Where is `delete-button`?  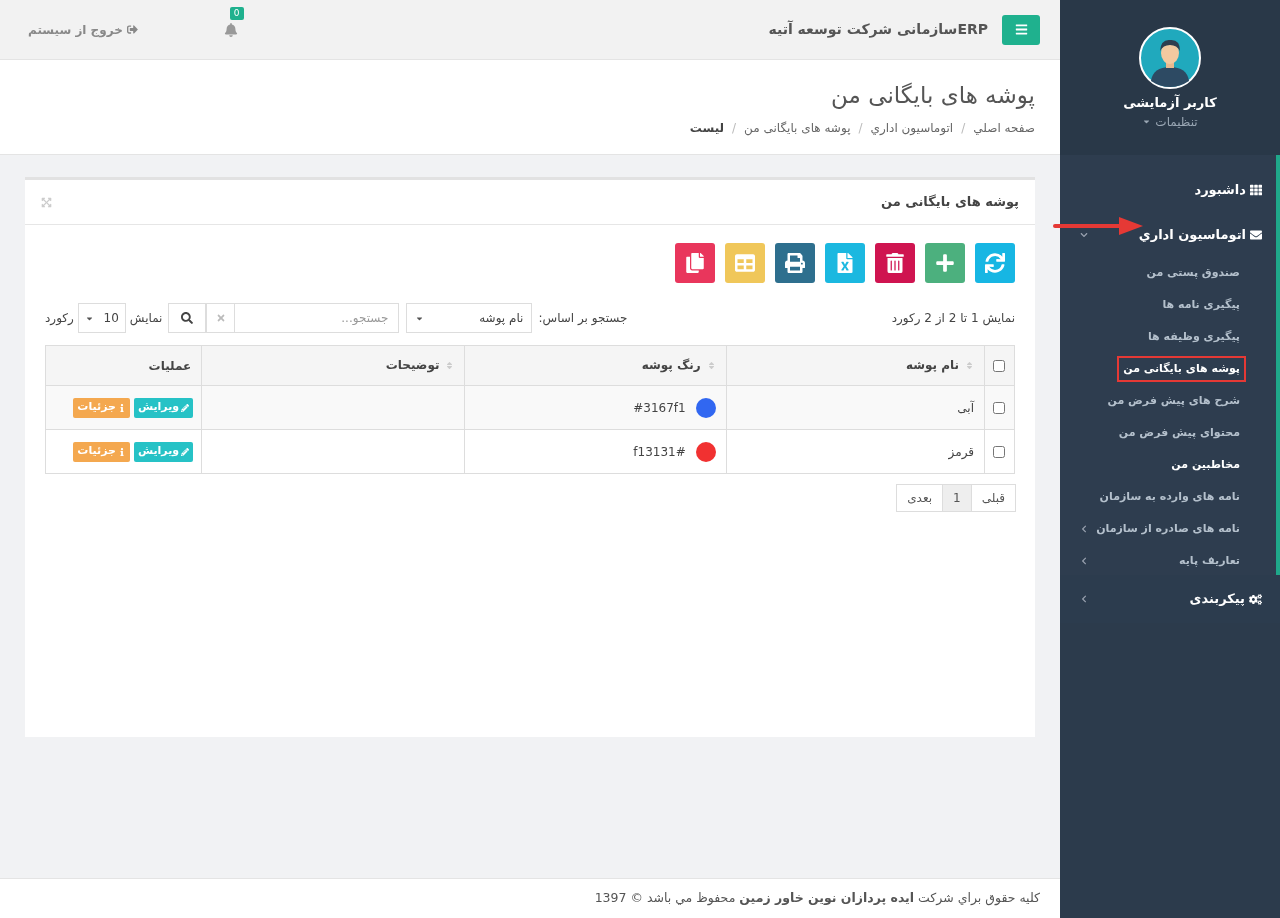 delete-button is located at coordinates (895, 263).